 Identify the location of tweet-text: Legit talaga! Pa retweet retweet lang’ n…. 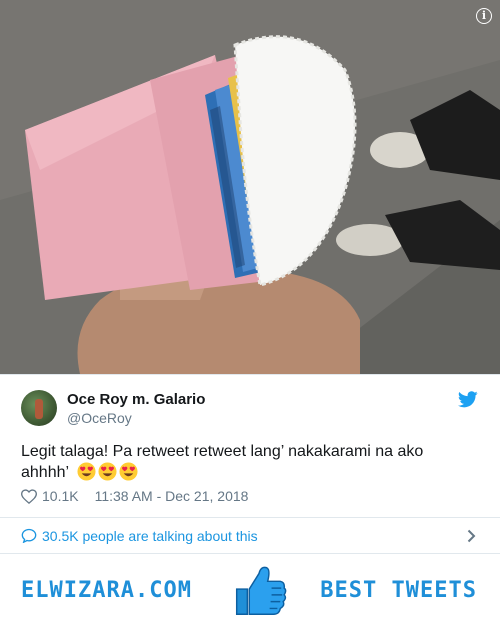
(241, 462).